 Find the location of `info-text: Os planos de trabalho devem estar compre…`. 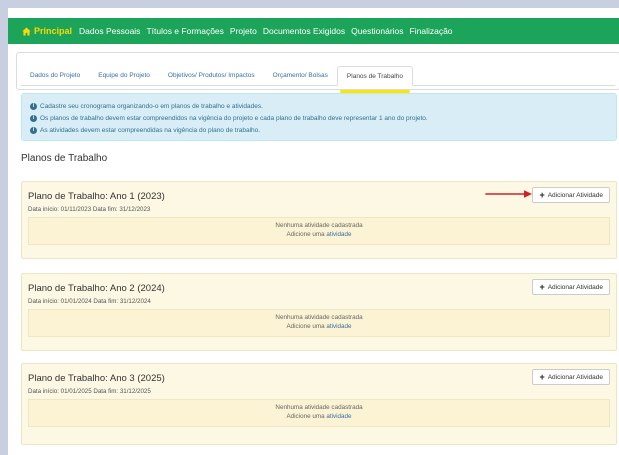

info-text: Os planos de trabalho devem estar compre… is located at coordinates (234, 118).